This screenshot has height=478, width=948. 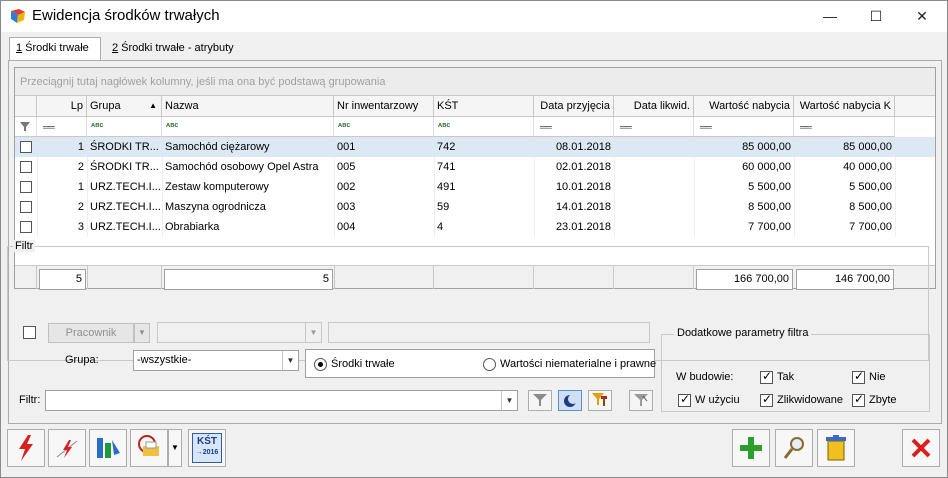 What do you see at coordinates (62, 106) in the screenshot?
I see `column-header-lp: Lp` at bounding box center [62, 106].